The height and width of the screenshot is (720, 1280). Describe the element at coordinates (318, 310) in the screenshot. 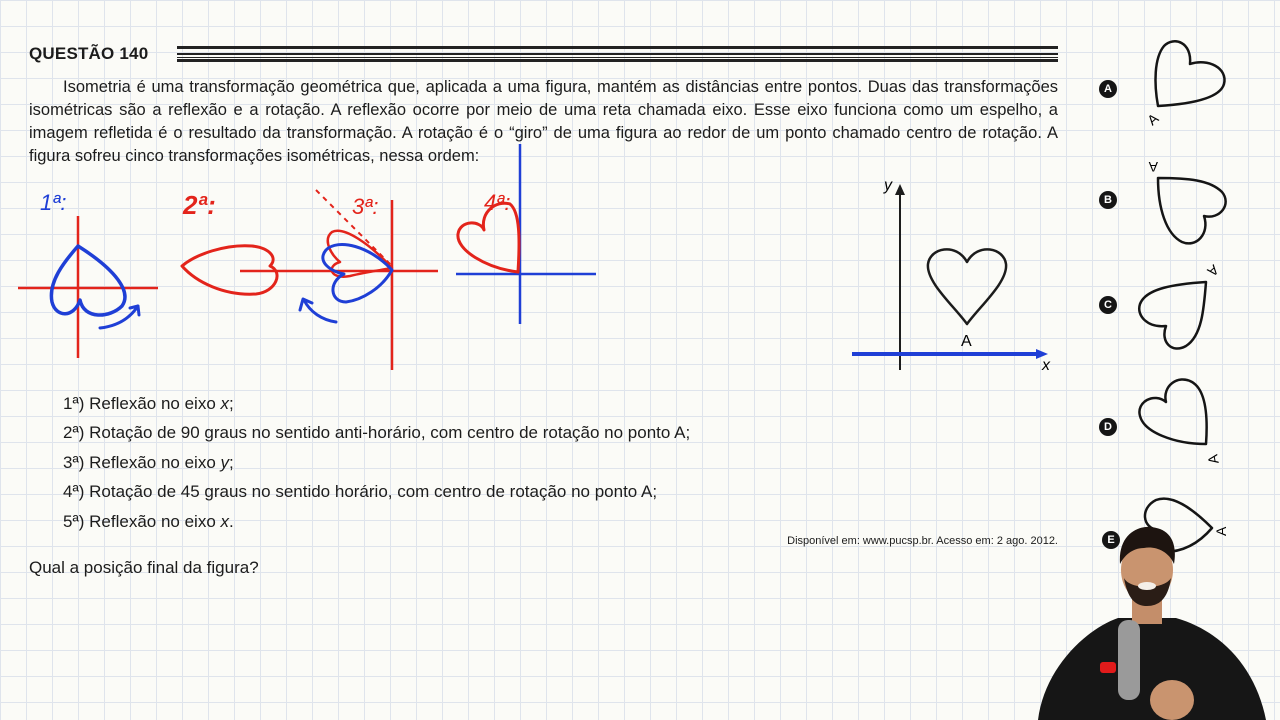

I see `sketch3-rotation-arrow` at that location.